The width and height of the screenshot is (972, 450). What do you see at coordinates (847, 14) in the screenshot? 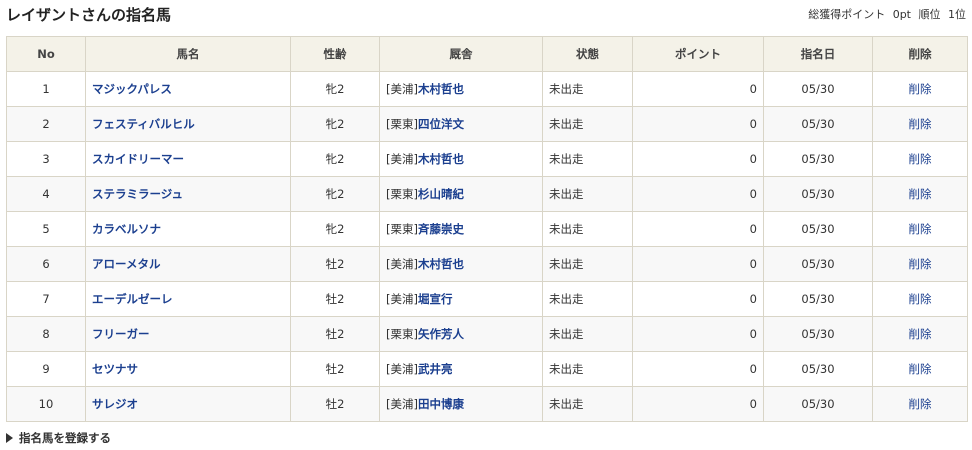
I see `total-points-label: 総獲得ポイント` at bounding box center [847, 14].